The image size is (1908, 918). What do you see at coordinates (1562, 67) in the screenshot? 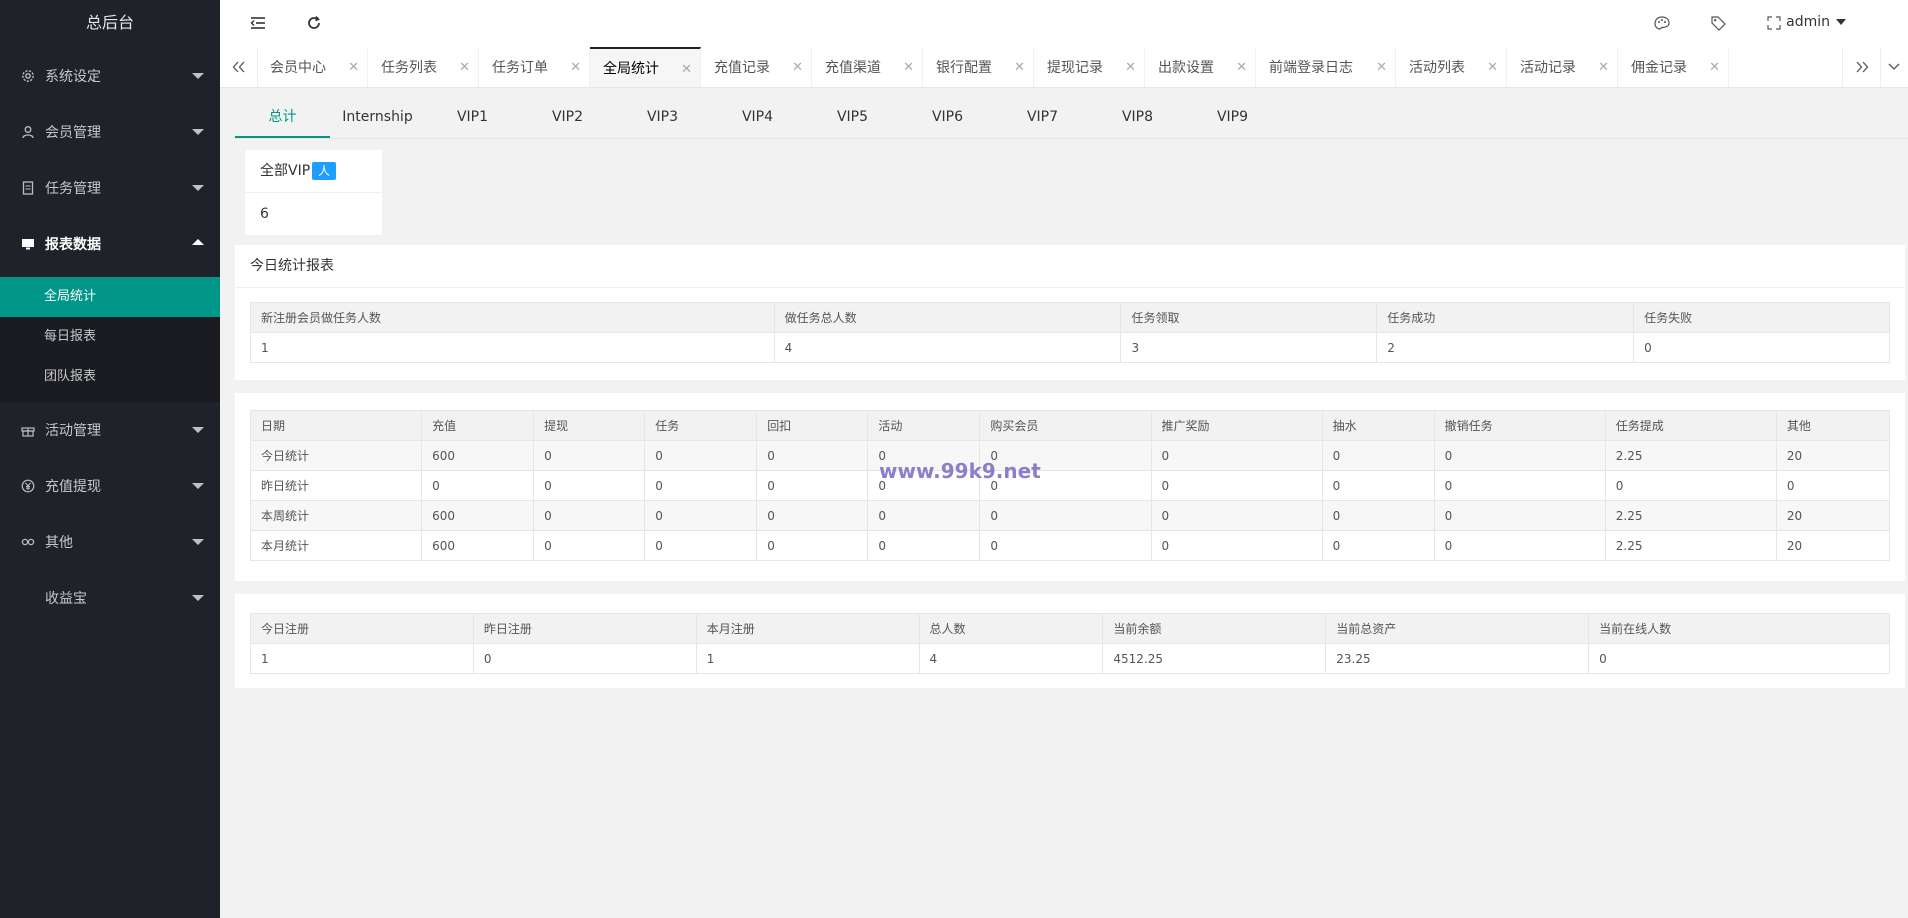
I see `tab-activity-records: 活动记录 ✕` at bounding box center [1562, 67].